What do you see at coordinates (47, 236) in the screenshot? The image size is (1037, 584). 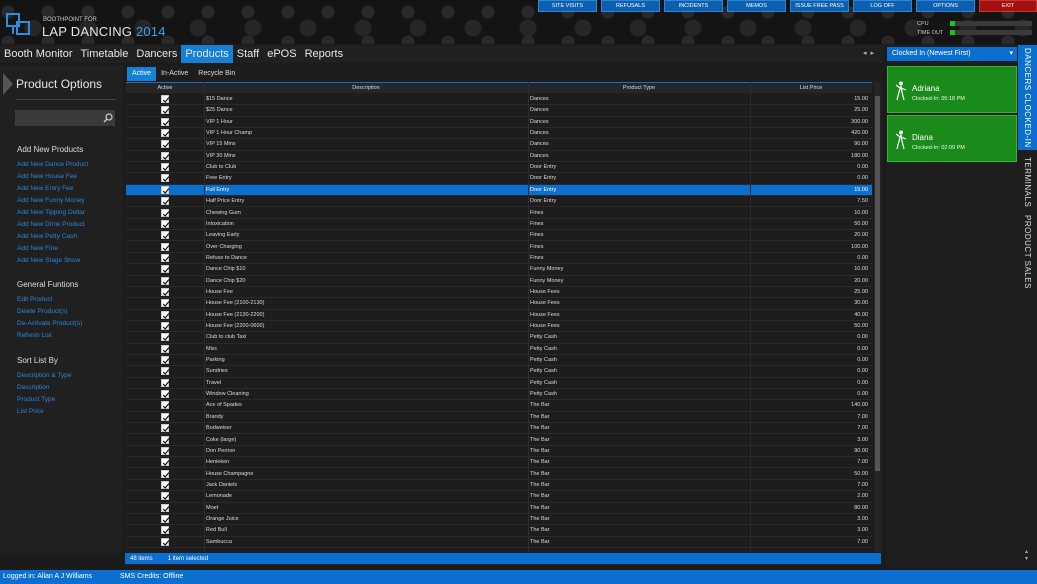 I see `link-add-new-petty-cash: Add New Petty Cash` at bounding box center [47, 236].